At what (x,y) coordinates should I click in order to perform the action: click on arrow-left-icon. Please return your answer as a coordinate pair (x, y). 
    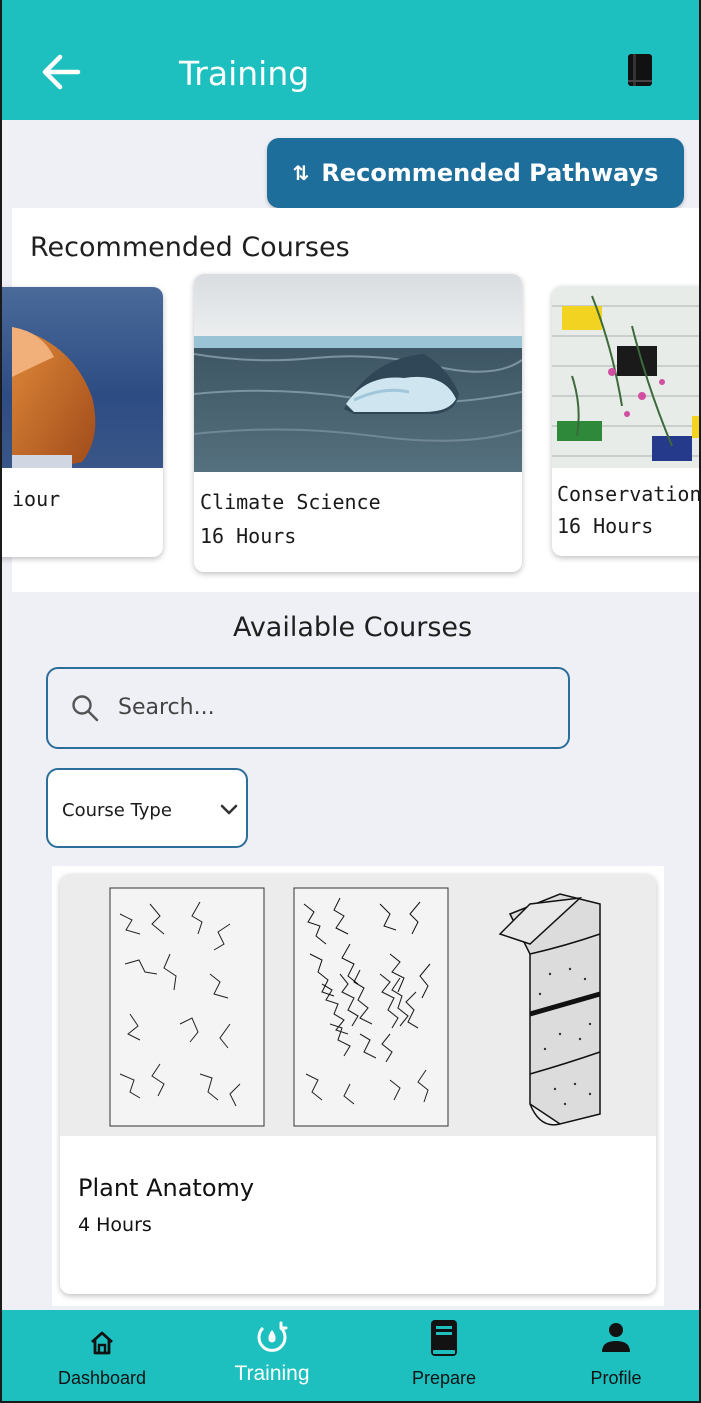
    Looking at the image, I should click on (61, 72).